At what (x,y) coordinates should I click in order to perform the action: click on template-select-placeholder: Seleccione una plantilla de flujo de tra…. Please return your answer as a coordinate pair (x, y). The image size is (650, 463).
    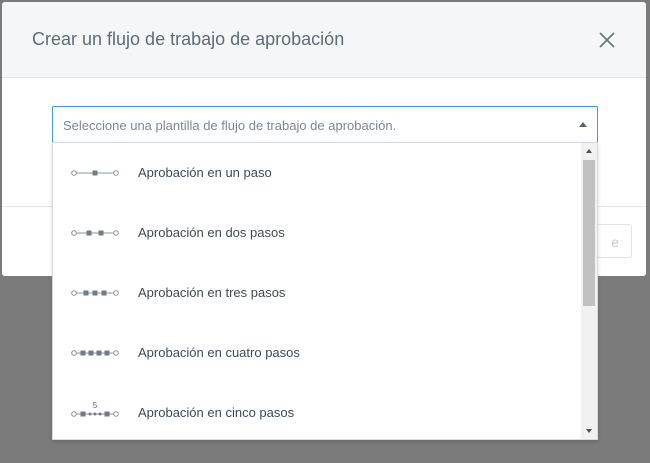
    Looking at the image, I should click on (230, 125).